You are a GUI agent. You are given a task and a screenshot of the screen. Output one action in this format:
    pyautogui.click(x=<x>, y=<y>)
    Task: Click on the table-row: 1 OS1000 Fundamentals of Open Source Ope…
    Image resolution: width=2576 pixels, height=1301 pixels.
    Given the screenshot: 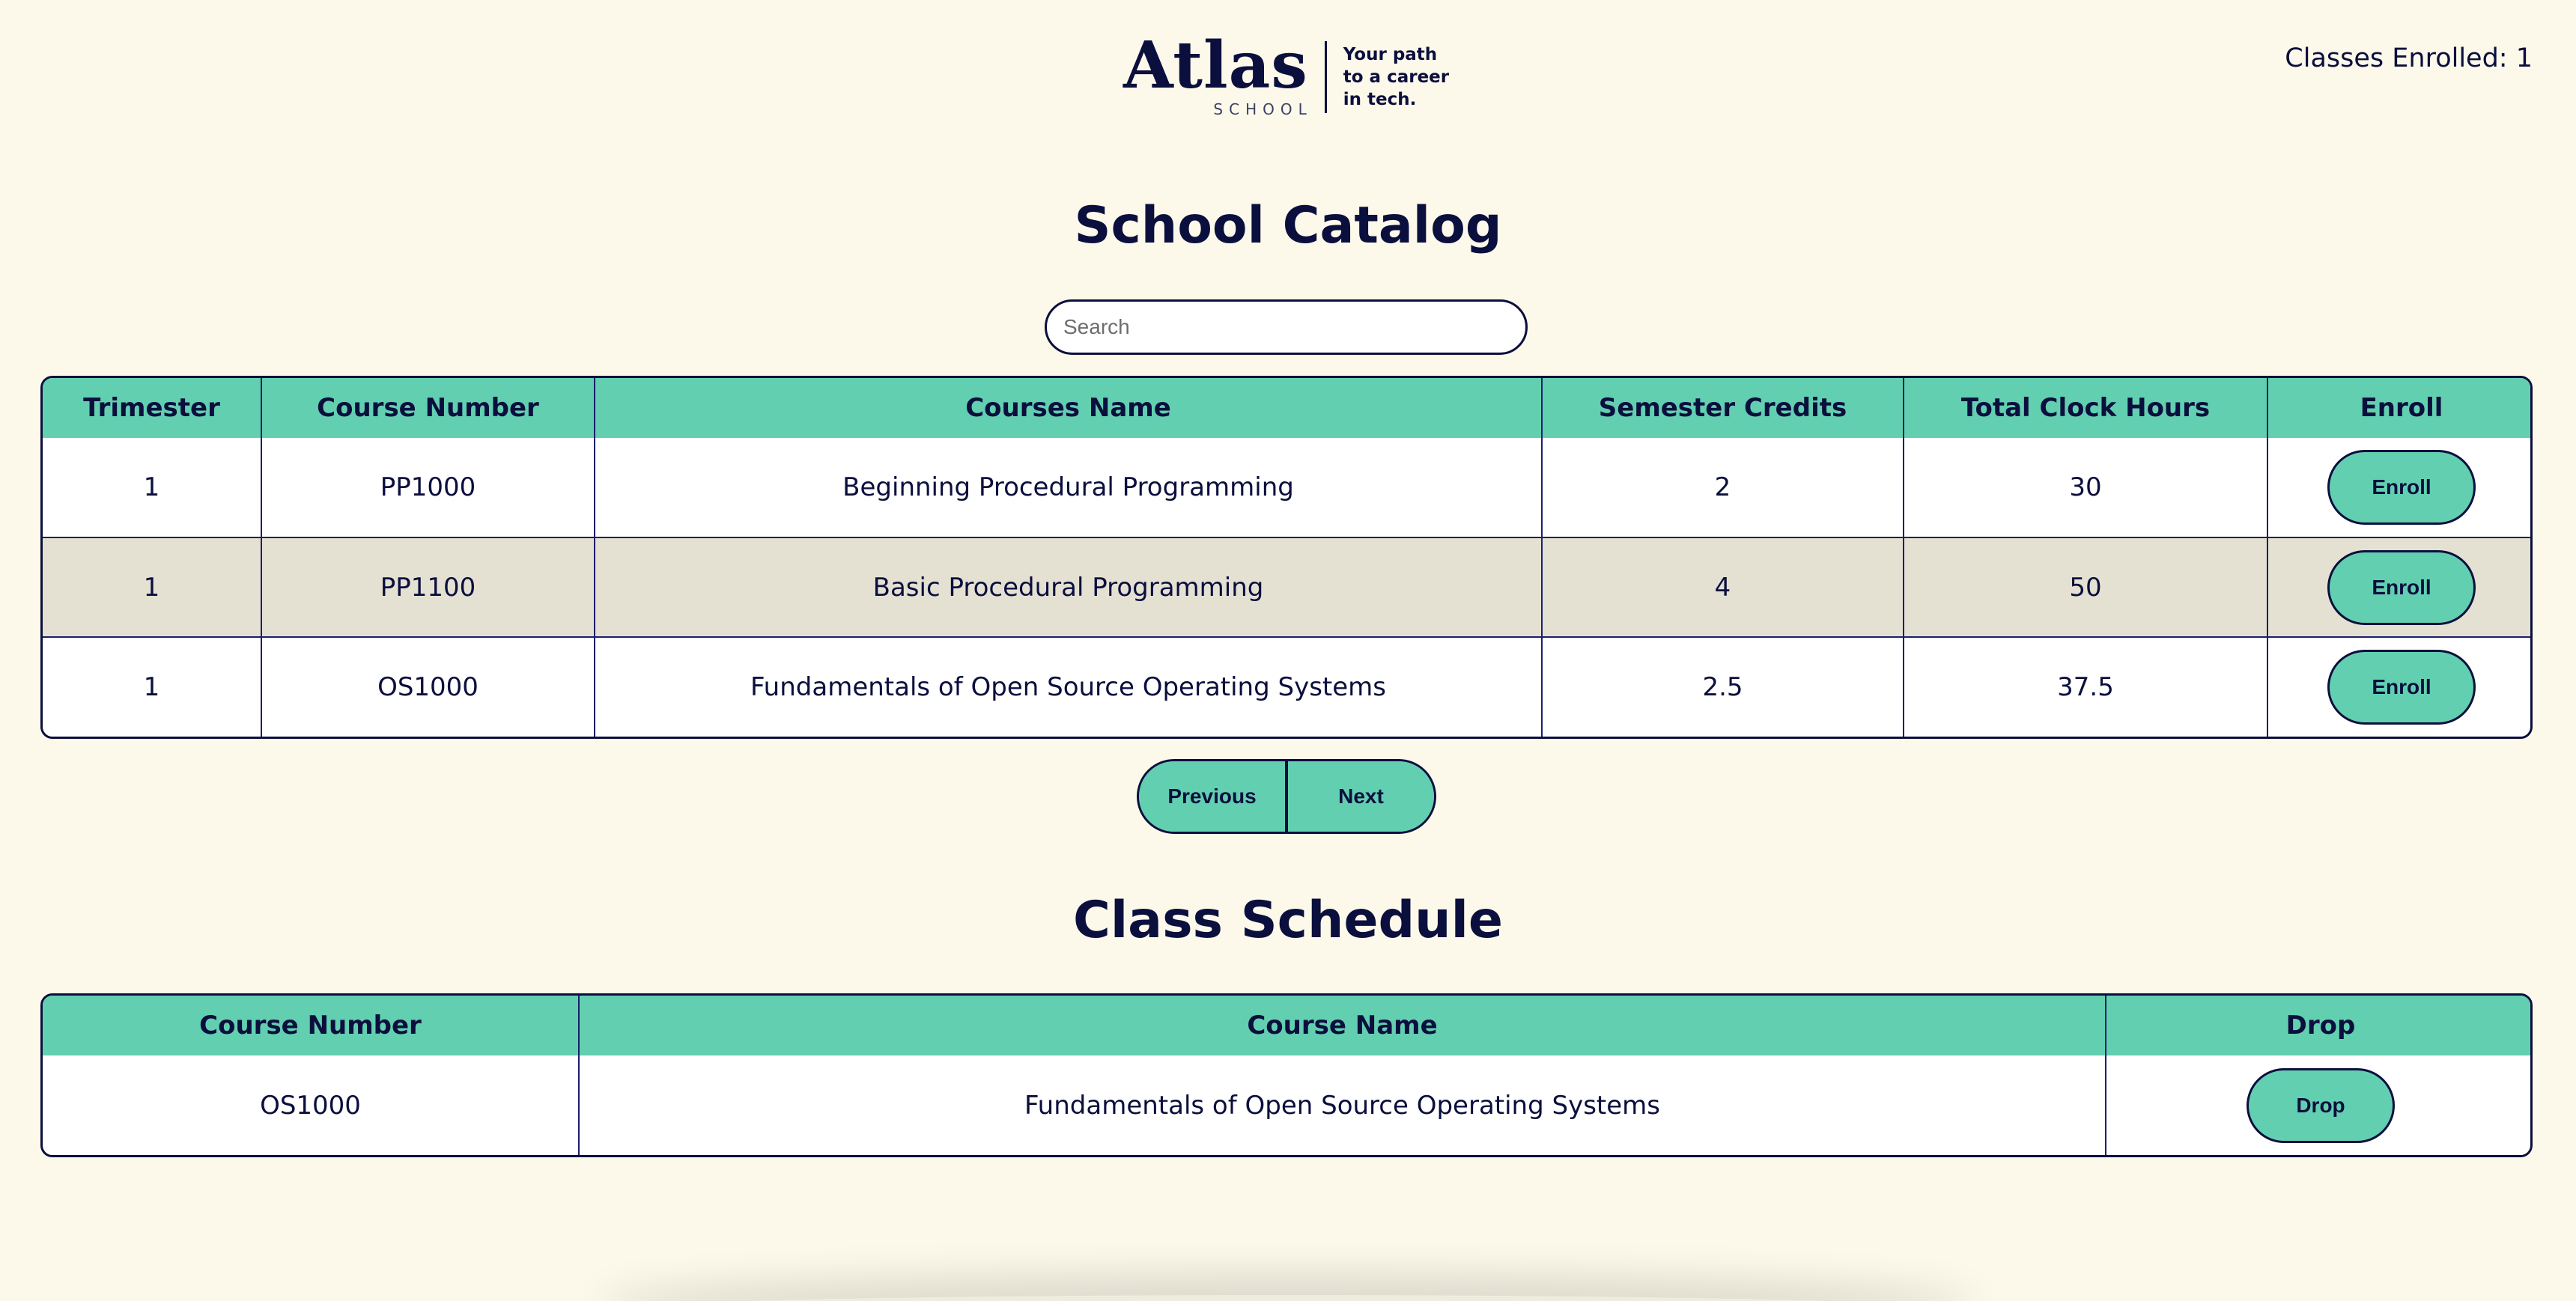 What is the action you would take?
    pyautogui.click(x=1286, y=686)
    